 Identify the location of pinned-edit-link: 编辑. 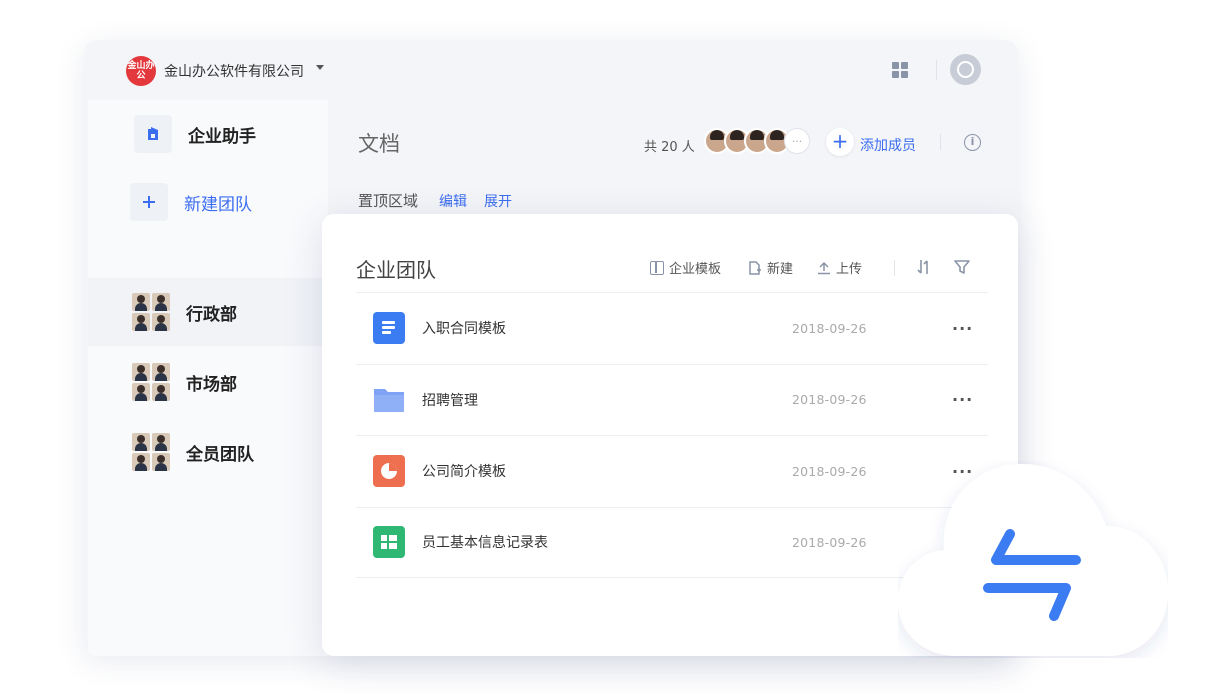
(453, 201).